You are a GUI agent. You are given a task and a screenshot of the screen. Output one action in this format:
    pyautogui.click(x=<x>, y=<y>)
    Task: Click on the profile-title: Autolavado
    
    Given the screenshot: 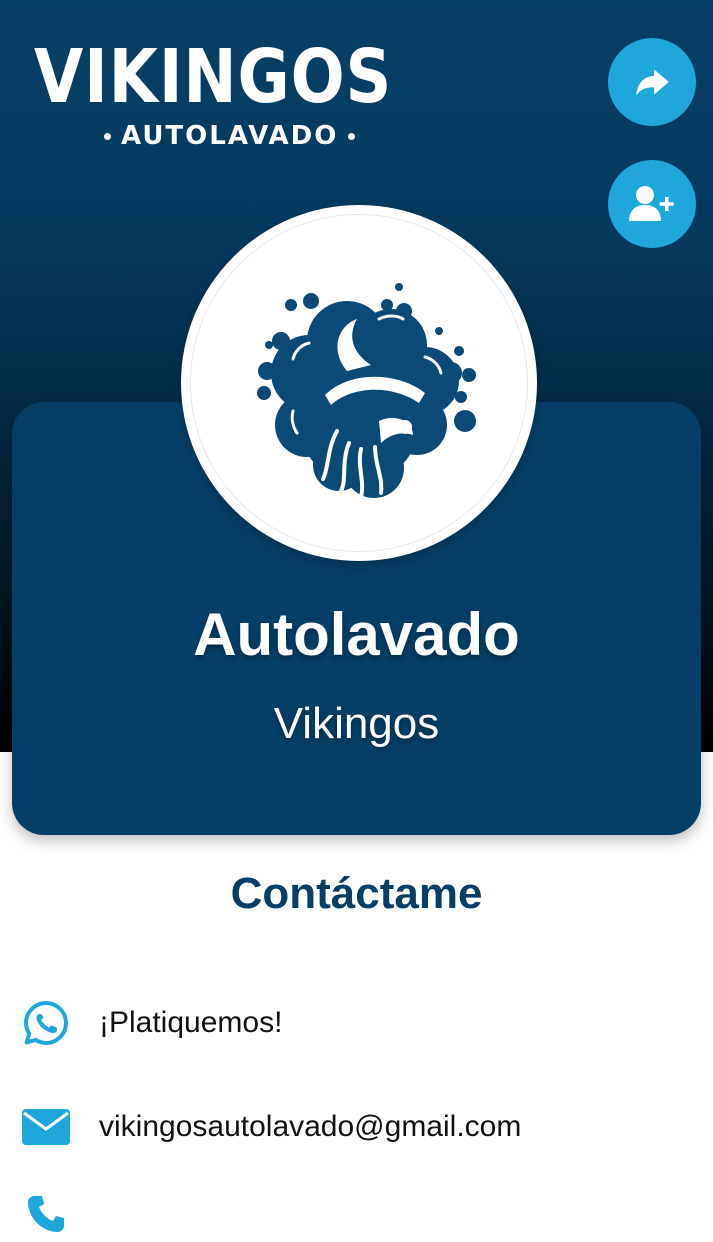 What is the action you would take?
    pyautogui.click(x=356, y=634)
    